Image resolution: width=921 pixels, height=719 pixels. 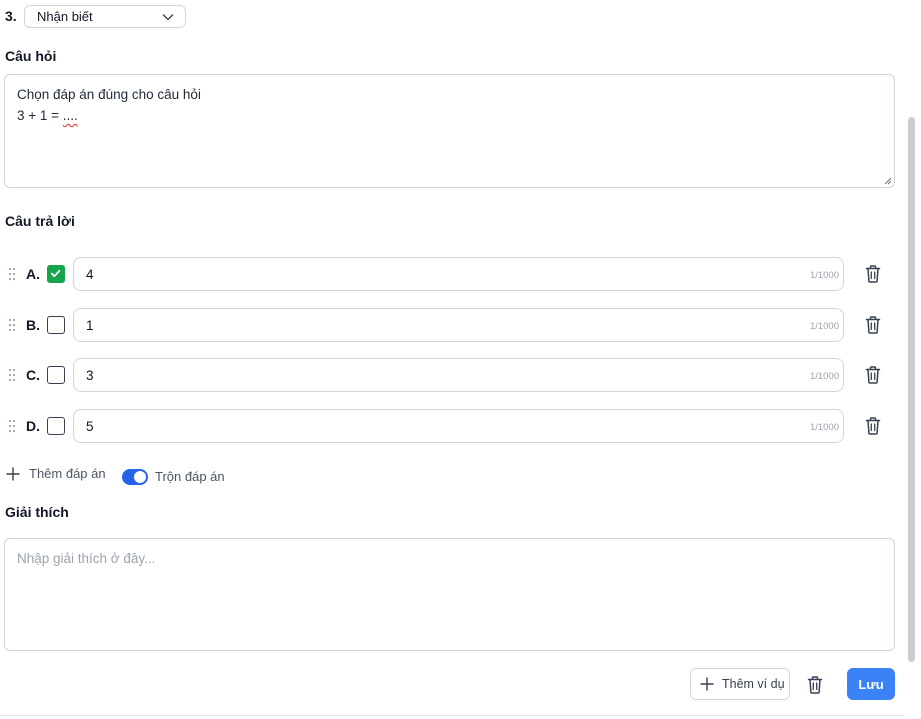 What do you see at coordinates (90, 426) in the screenshot?
I see `answer-value: 5` at bounding box center [90, 426].